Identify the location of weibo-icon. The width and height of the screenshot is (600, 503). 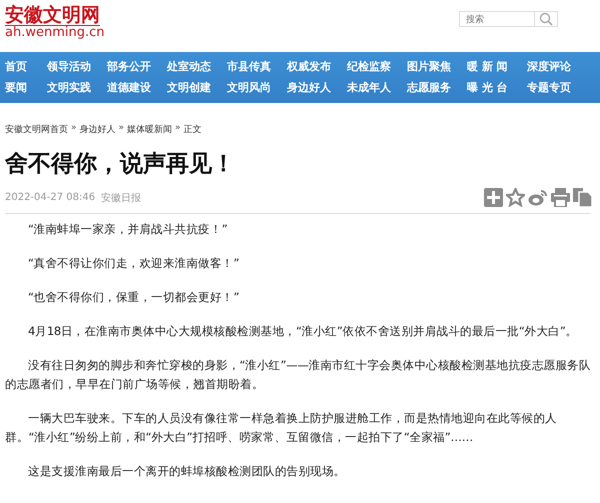
(538, 197).